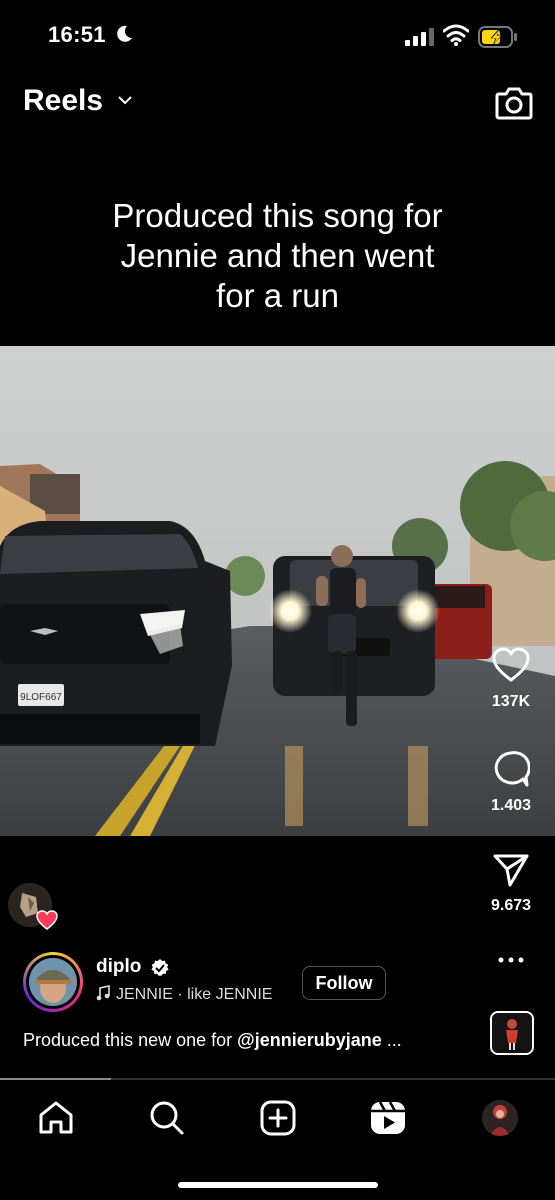  I want to click on profile-avatar-image, so click(500, 1118).